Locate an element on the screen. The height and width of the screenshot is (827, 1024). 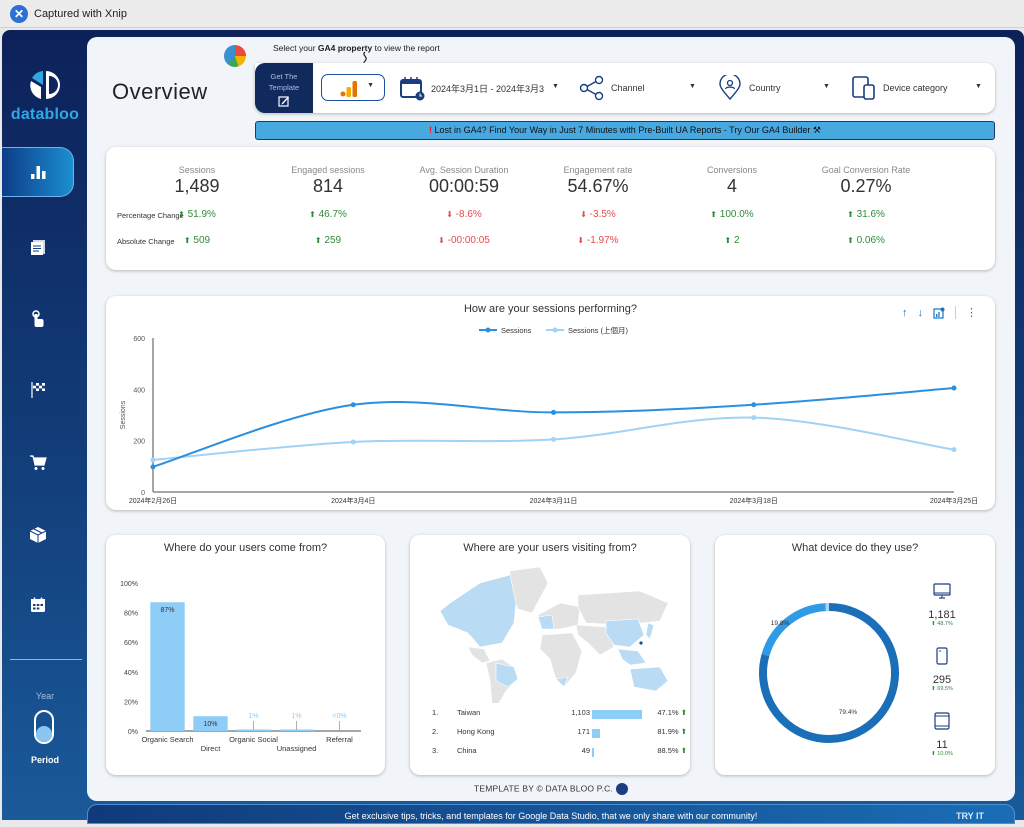
toggle-knob is located at coordinates (44, 734).